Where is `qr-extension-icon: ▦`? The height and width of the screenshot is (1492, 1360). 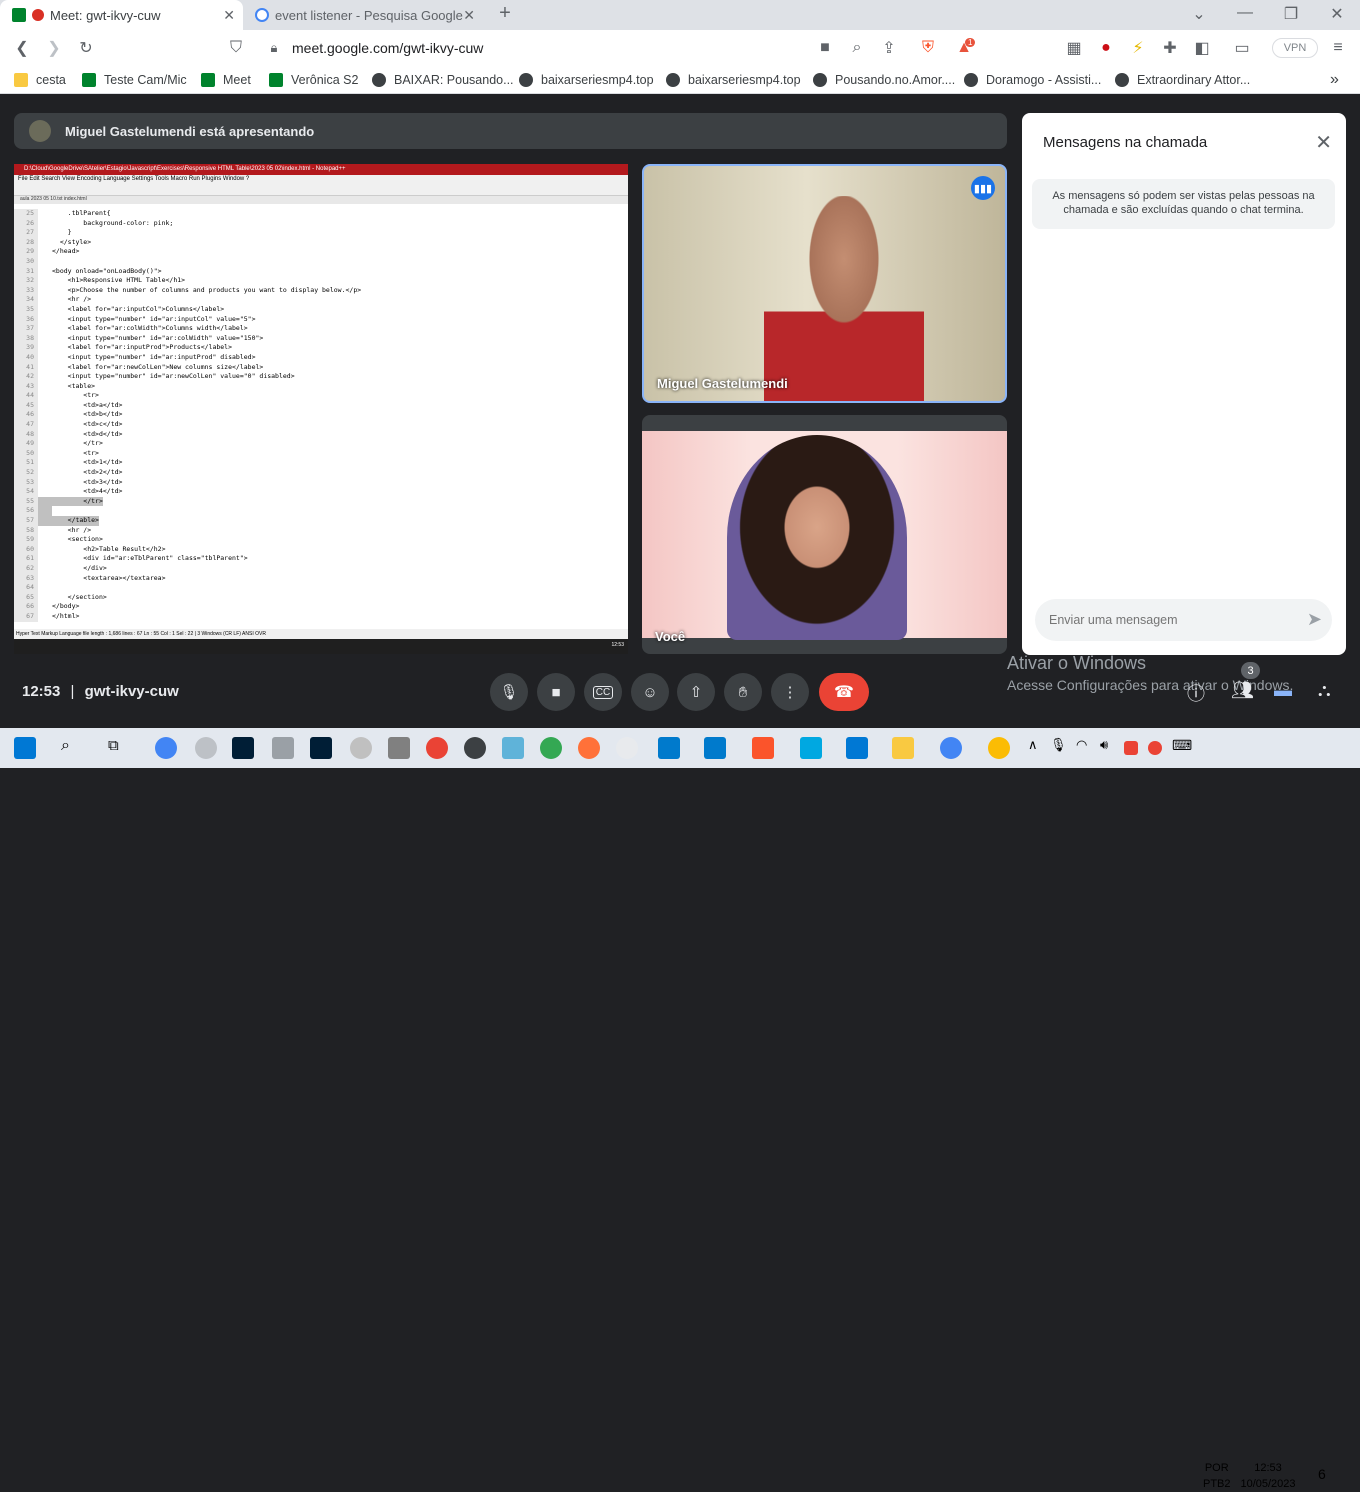 qr-extension-icon: ▦ is located at coordinates (1074, 48).